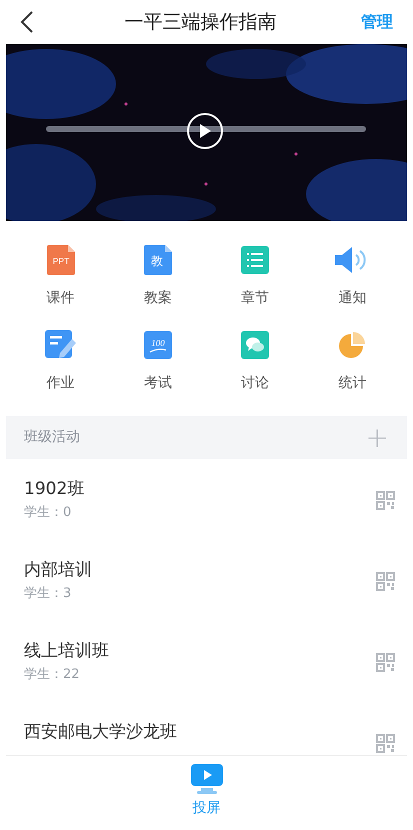  Describe the element at coordinates (255, 260) in the screenshot. I see `list-icon` at that location.